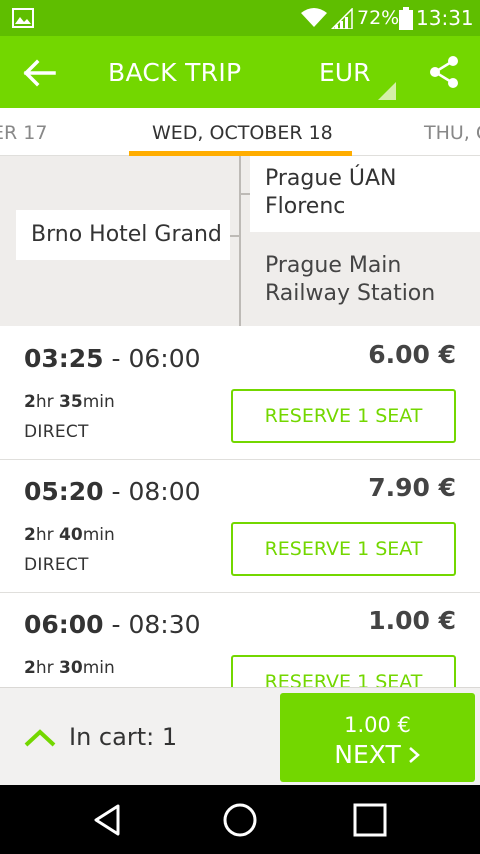 This screenshot has width=480, height=854. I want to click on tab-next-date: THU, O, so click(452, 133).